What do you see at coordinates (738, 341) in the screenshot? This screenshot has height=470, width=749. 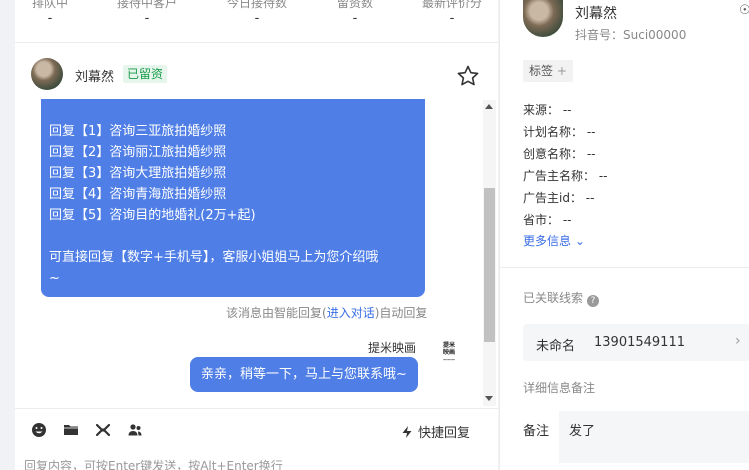 I see `chevron-right-icon: ›` at bounding box center [738, 341].